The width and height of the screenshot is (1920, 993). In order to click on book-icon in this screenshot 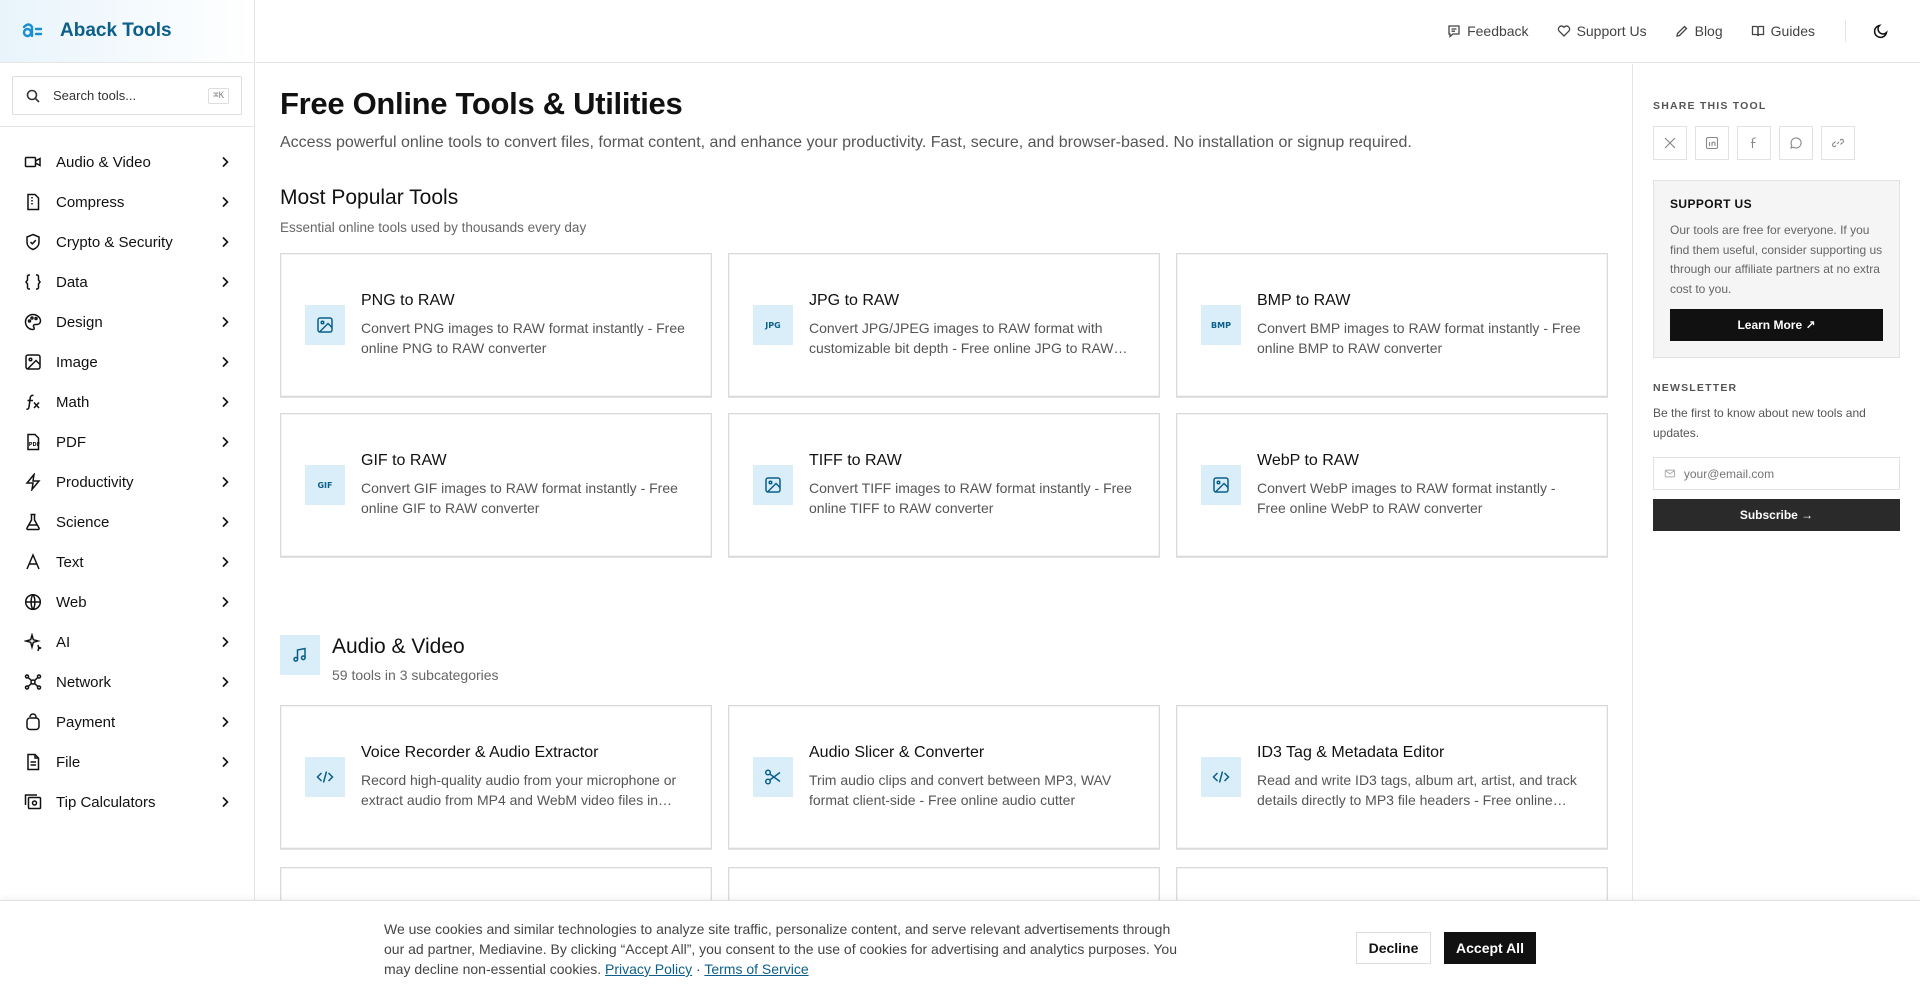, I will do `click(1757, 31)`.